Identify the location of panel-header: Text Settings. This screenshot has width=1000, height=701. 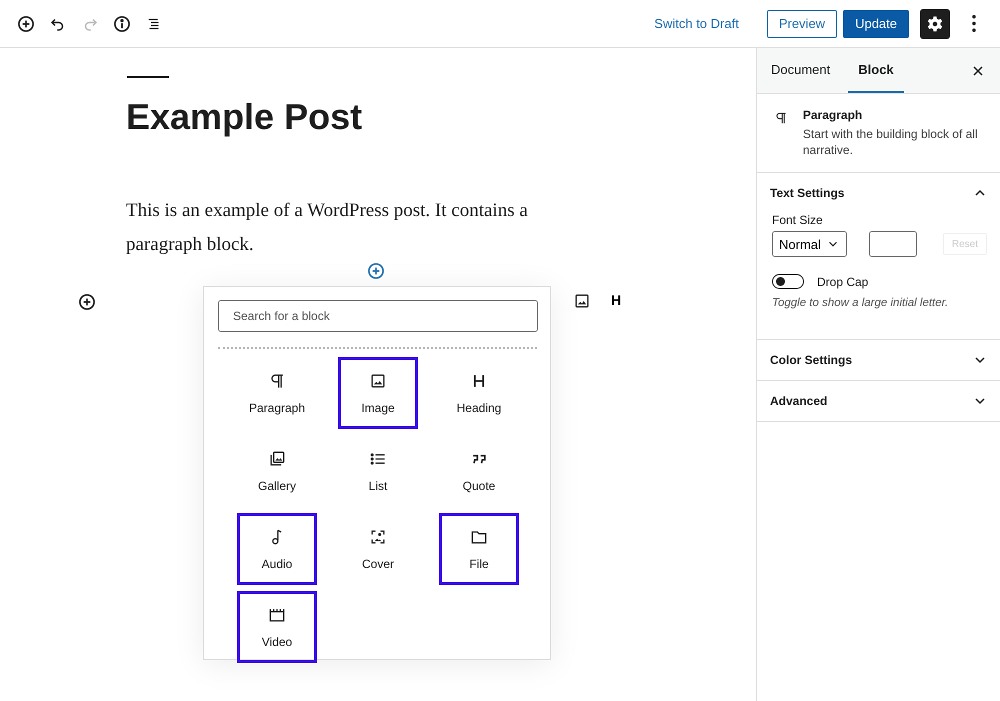
(878, 193).